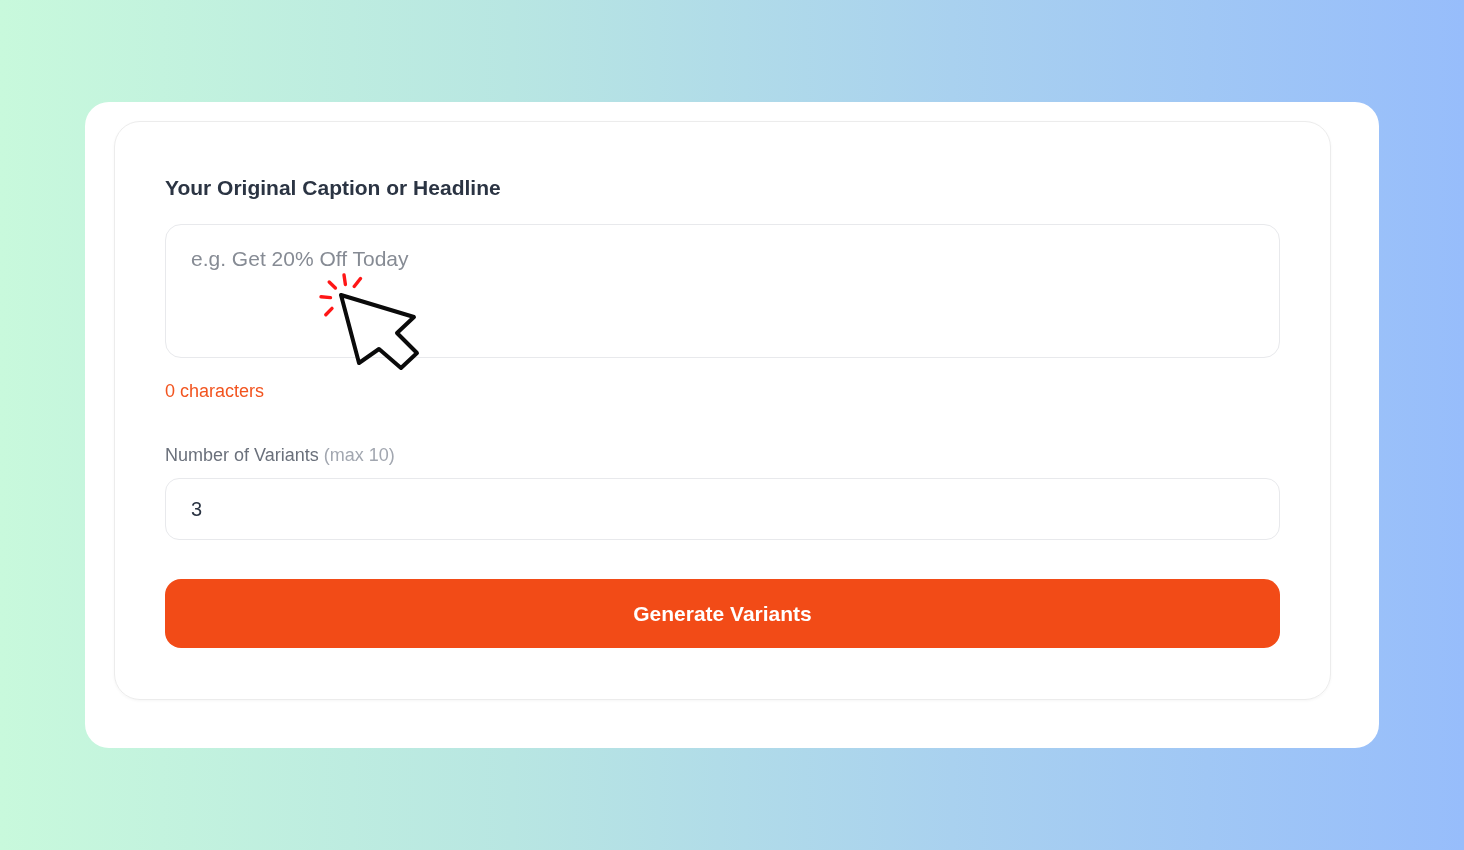  I want to click on variants-input-field: 3, so click(722, 509).